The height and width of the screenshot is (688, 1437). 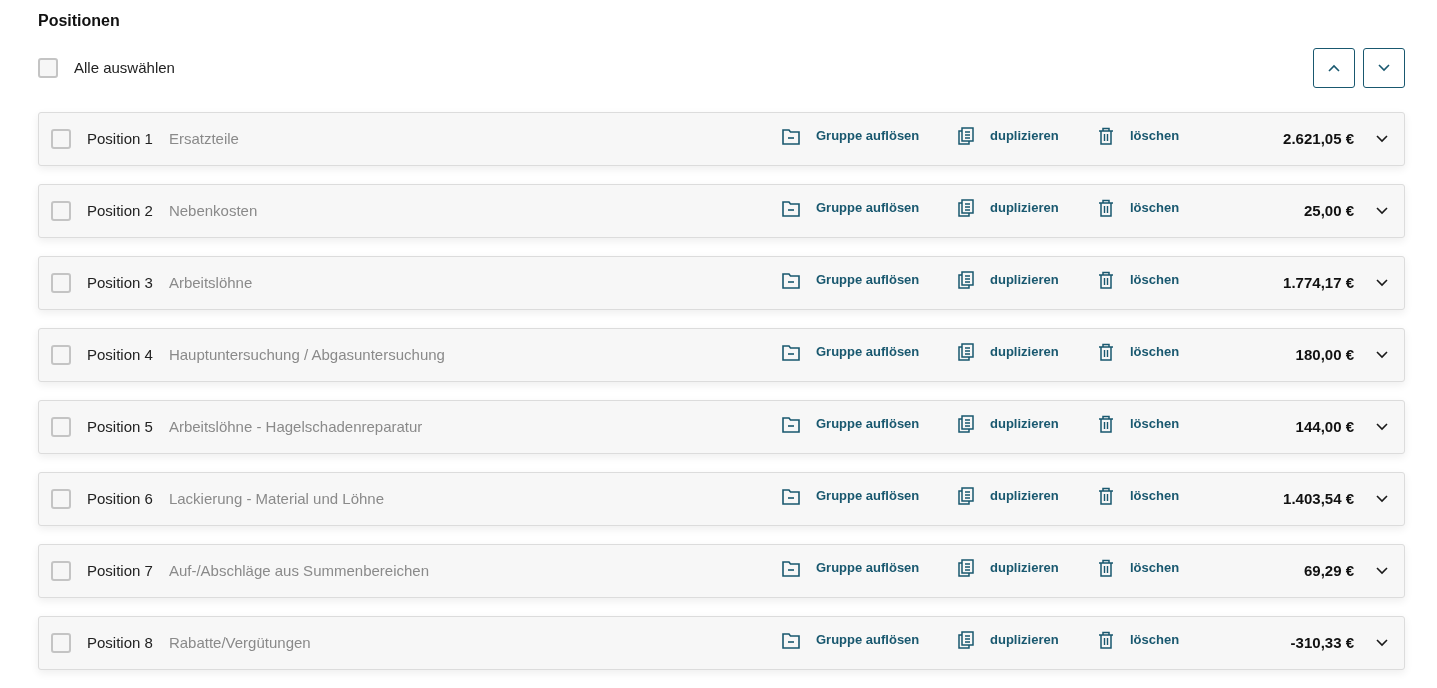 What do you see at coordinates (276, 498) in the screenshot?
I see `position-title: Lackierung - Material und Löhne` at bounding box center [276, 498].